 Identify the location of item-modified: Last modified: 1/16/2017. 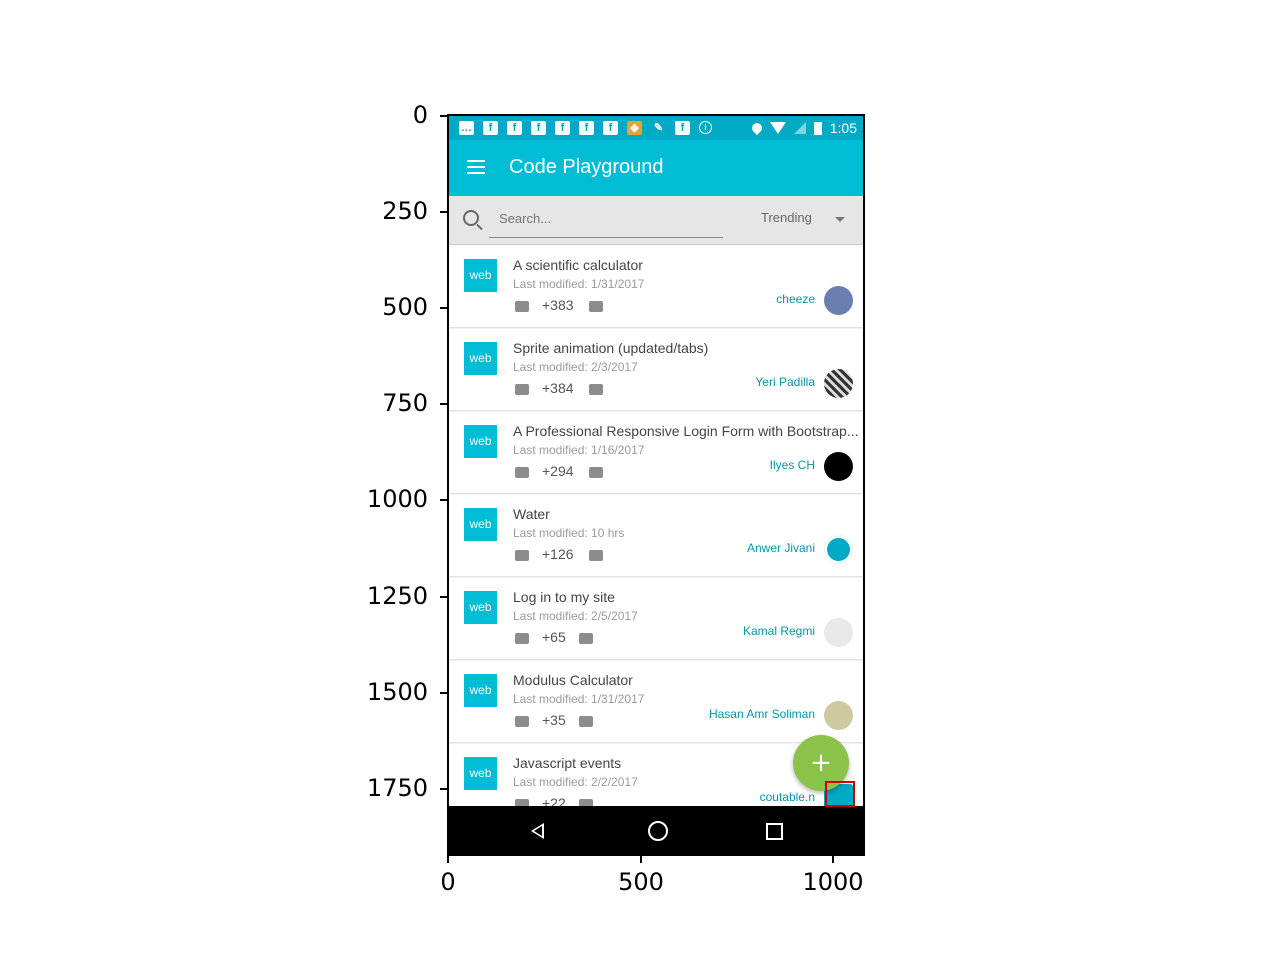
(579, 450).